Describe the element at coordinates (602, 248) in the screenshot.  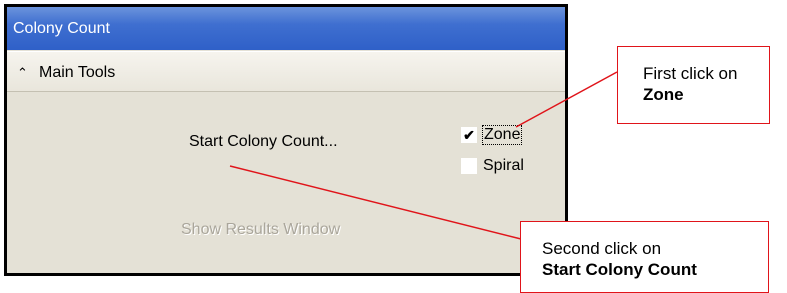
I see `callout-second-text: Second click on` at that location.